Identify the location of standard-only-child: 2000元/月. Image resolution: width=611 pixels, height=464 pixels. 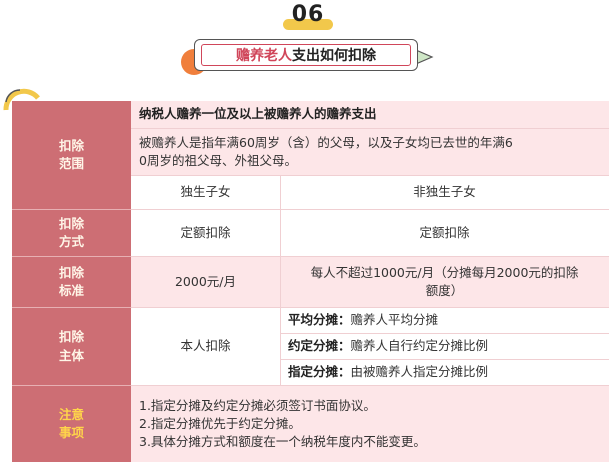
(205, 282).